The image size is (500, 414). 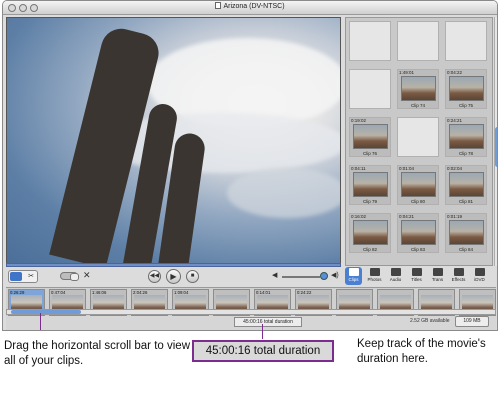 I want to click on clip-time: 0:04:21, so click(x=407, y=216).